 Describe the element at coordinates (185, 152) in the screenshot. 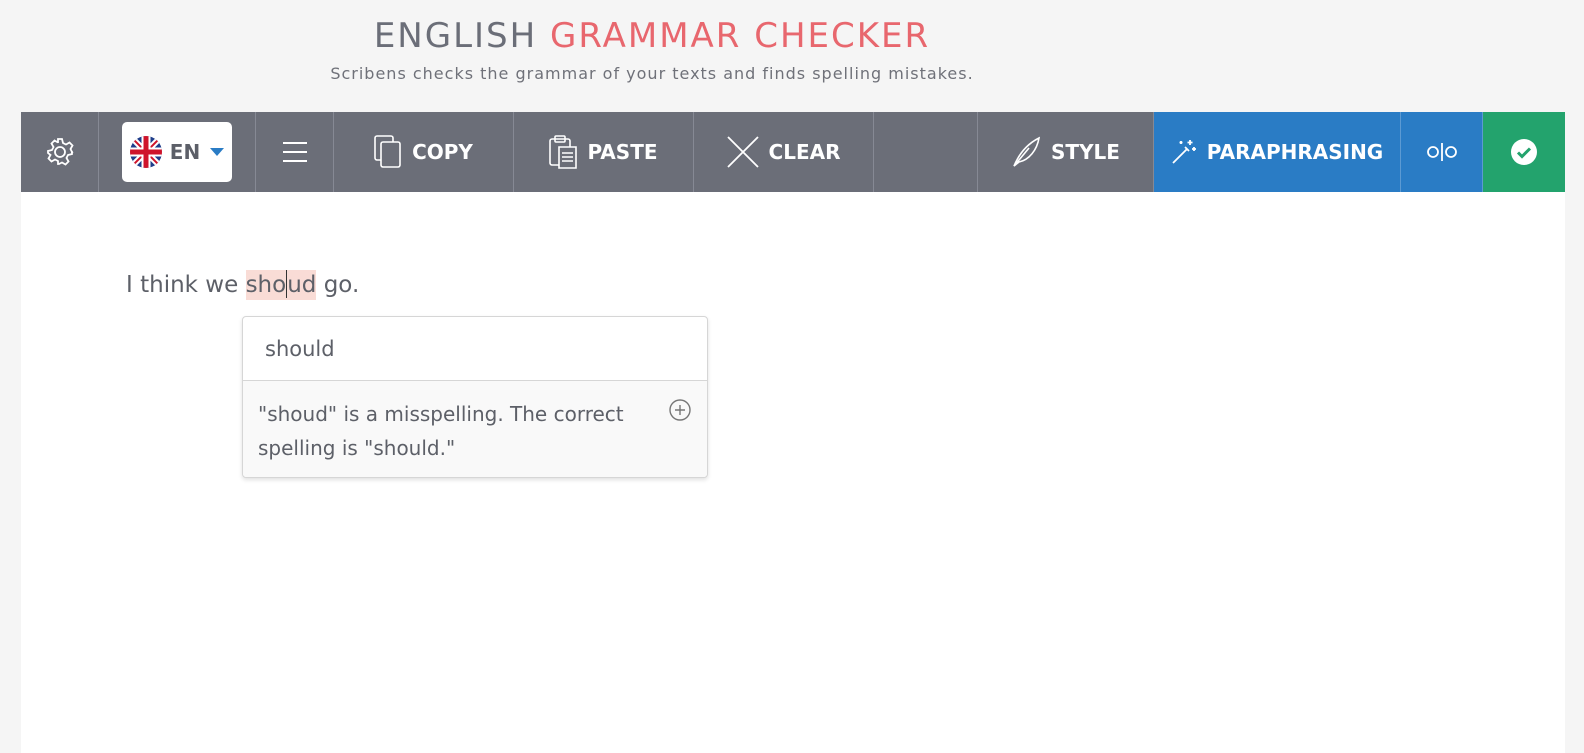

I see `language-code: EN` at that location.